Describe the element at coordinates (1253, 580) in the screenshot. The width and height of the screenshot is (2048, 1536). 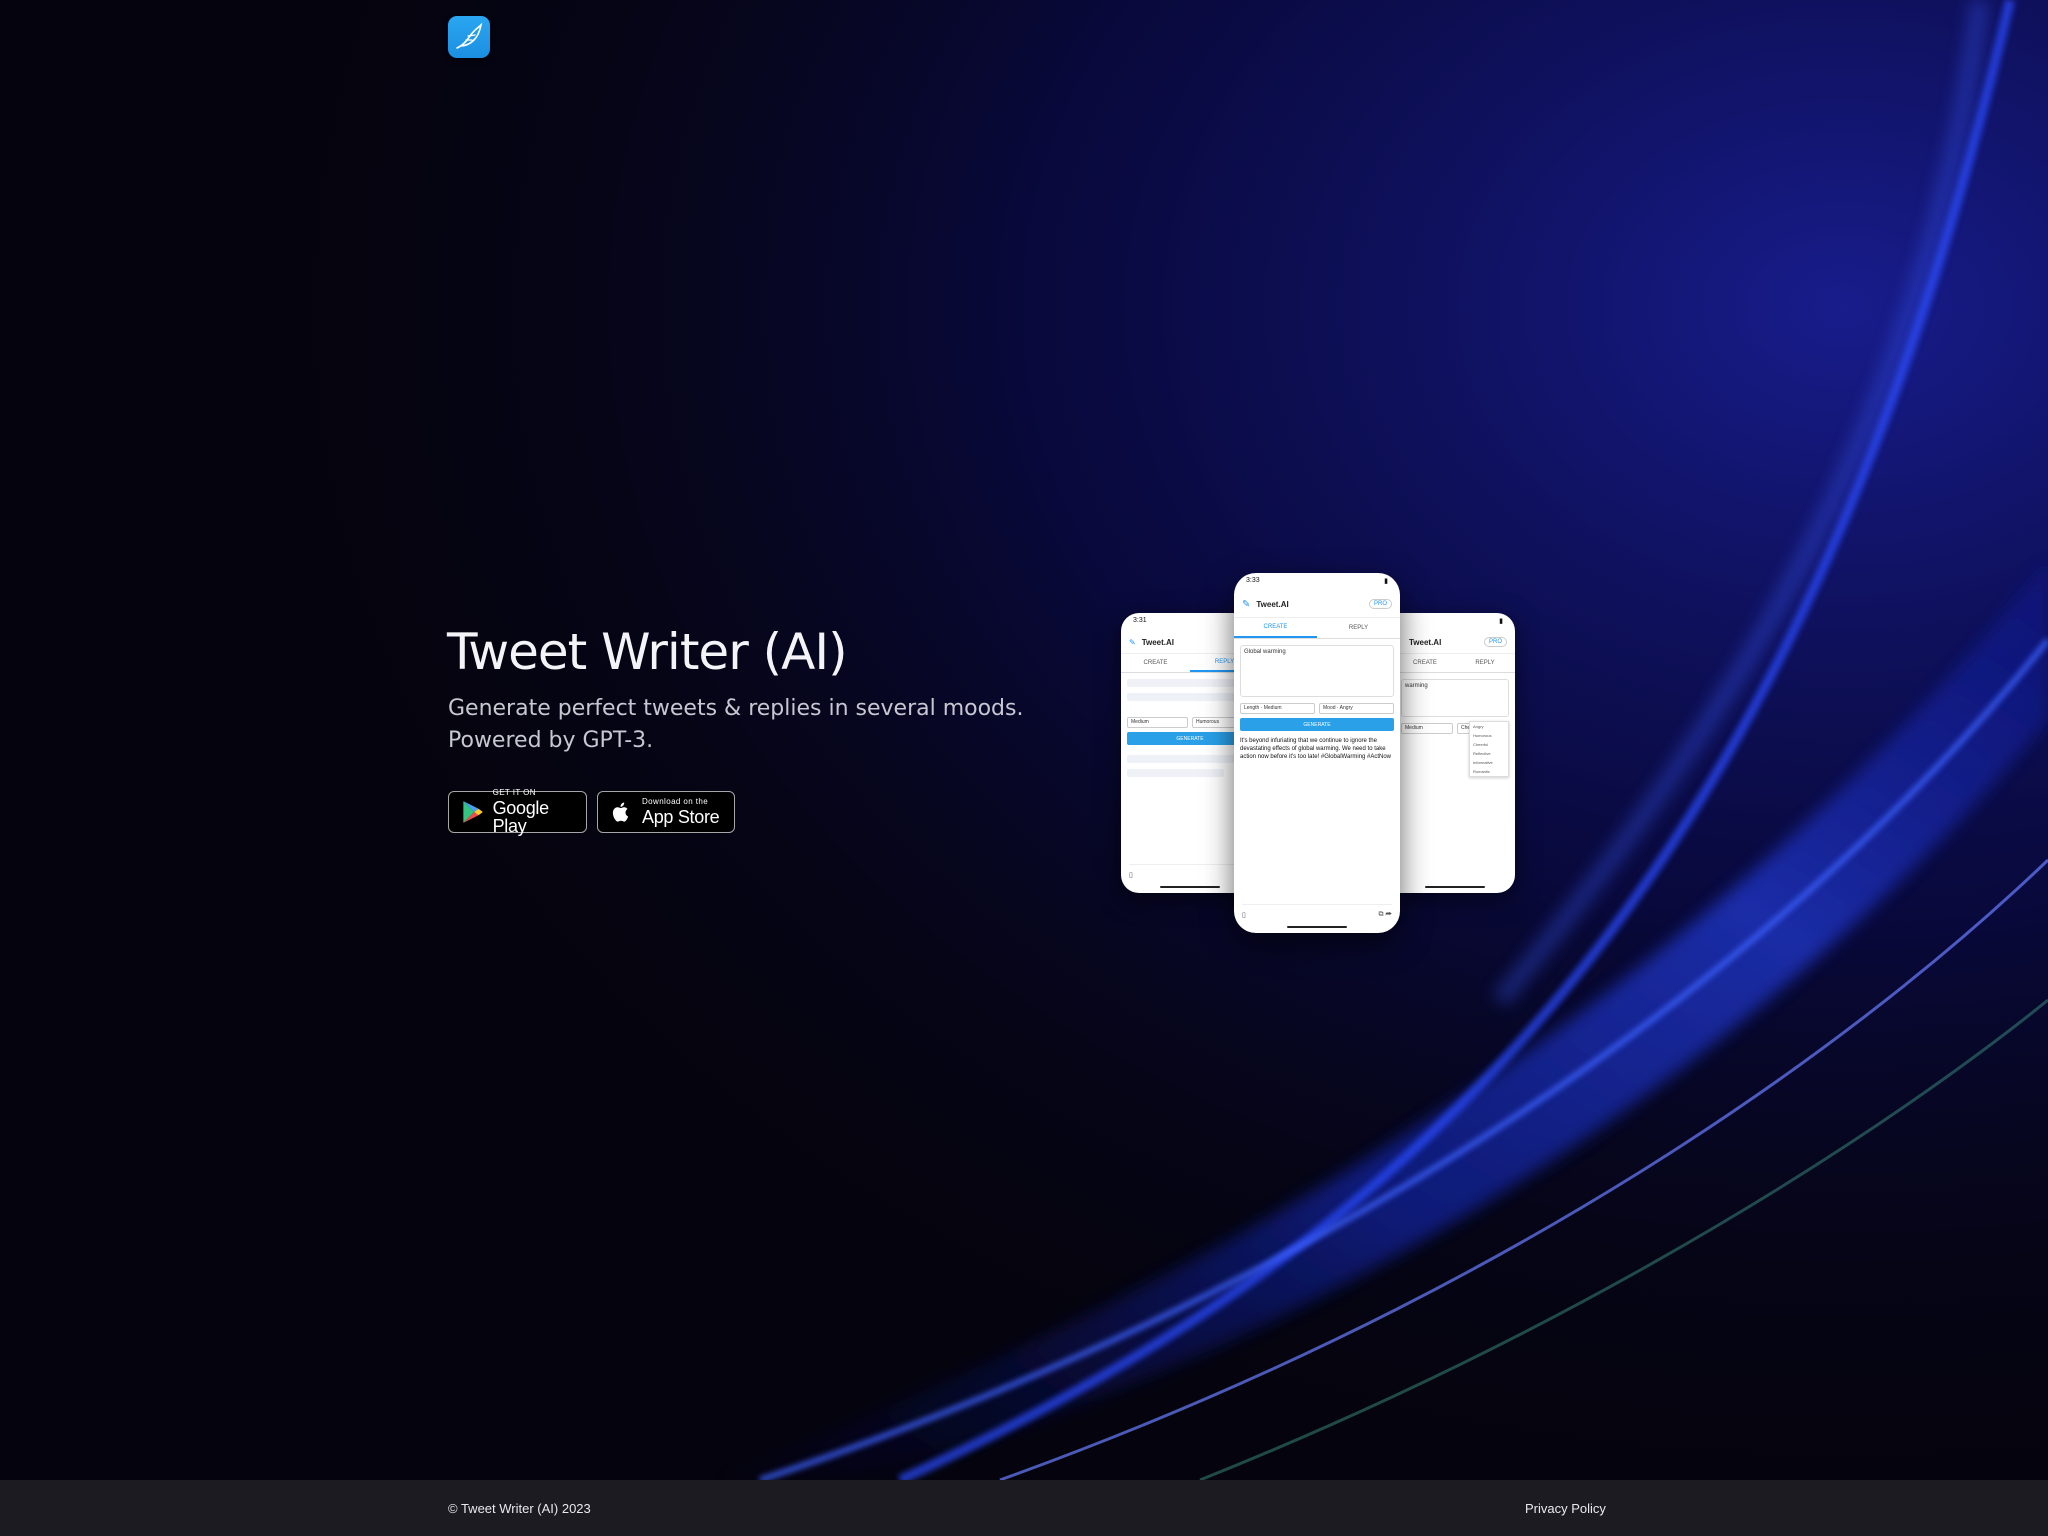
I see `status-time: 3:33` at that location.